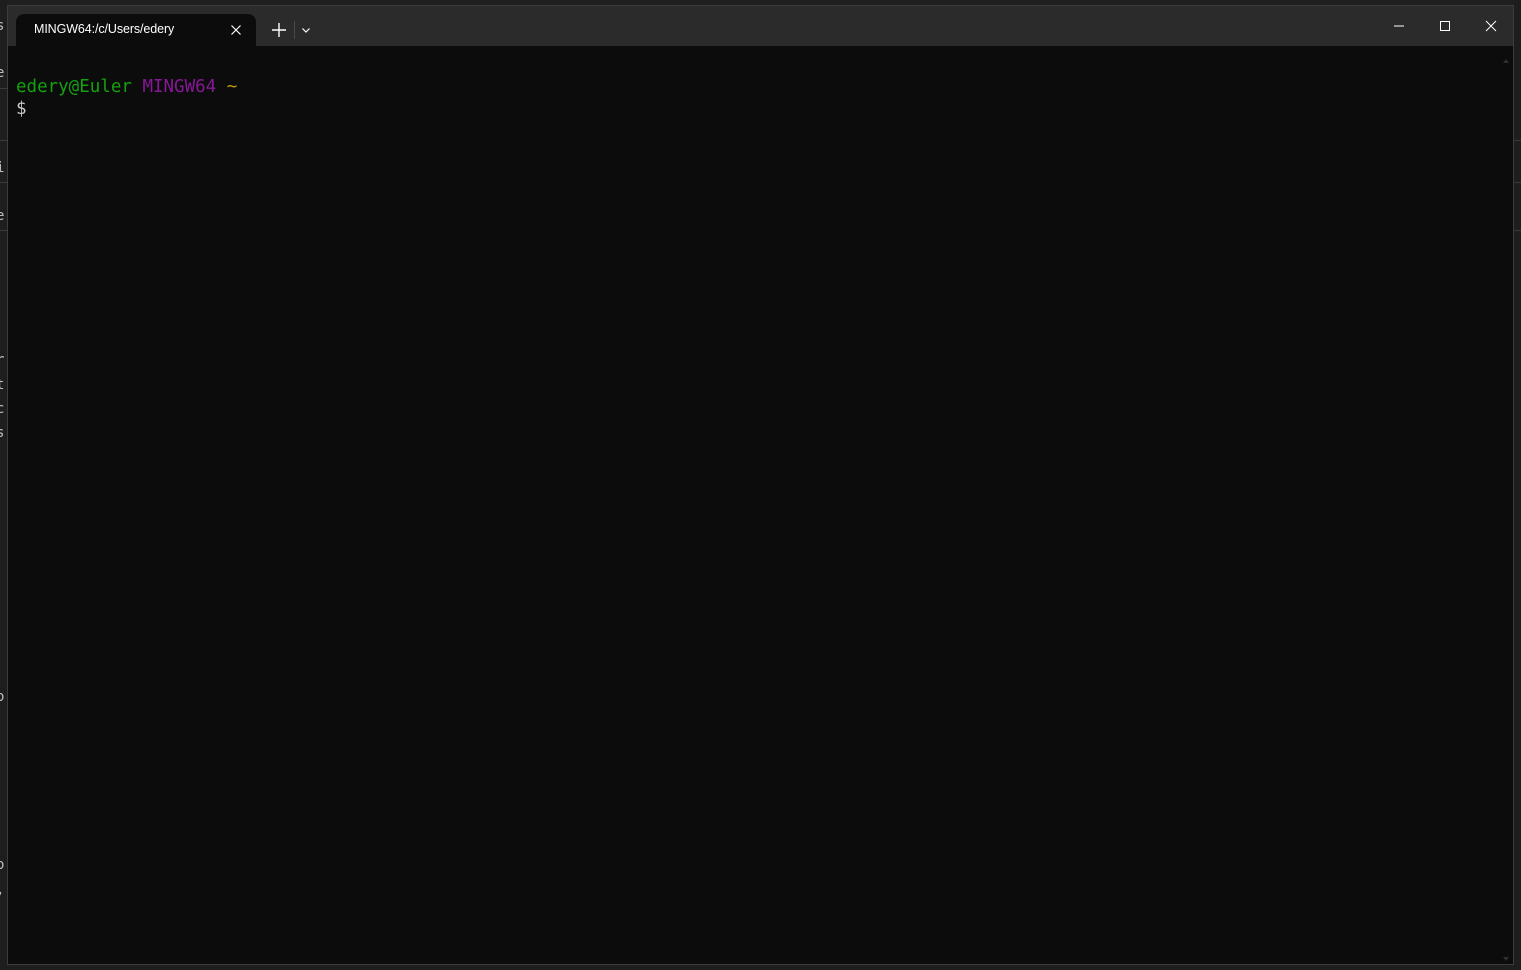 The width and height of the screenshot is (1521, 970). I want to click on scrollbar, so click(1506, 505).